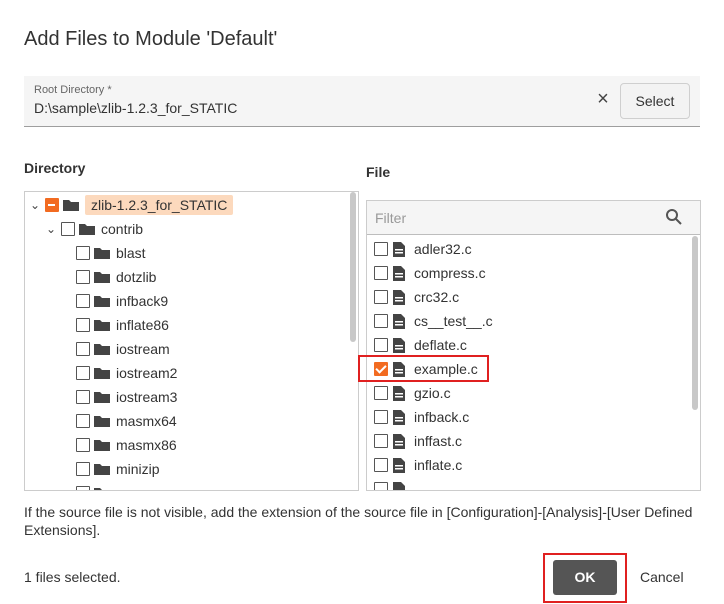 This screenshot has height=604, width=724. What do you see at coordinates (695, 323) in the screenshot?
I see `file-scrollbar` at bounding box center [695, 323].